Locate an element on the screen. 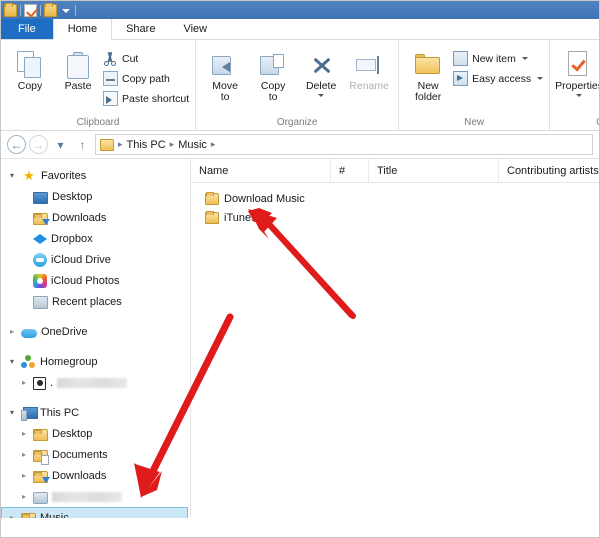 The image size is (600, 538). sidebar-section-label: This PC is located at coordinates (60, 412).